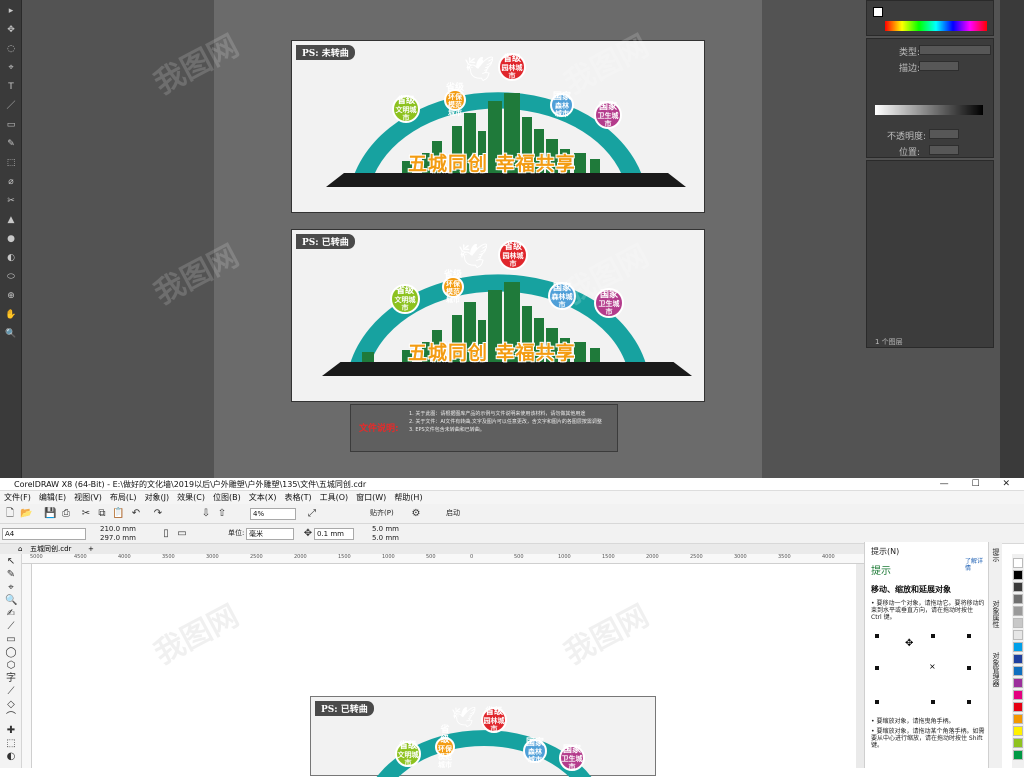 The height and width of the screenshot is (777, 1024). Describe the element at coordinates (11, 705) in the screenshot. I see `cd-tool-icon: ◇` at that location.